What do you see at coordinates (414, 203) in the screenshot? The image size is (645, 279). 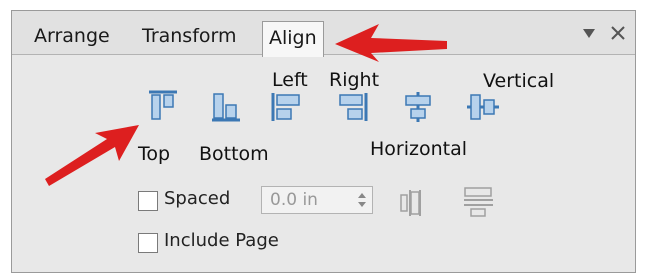 I see `distribute-horizontal-button` at bounding box center [414, 203].